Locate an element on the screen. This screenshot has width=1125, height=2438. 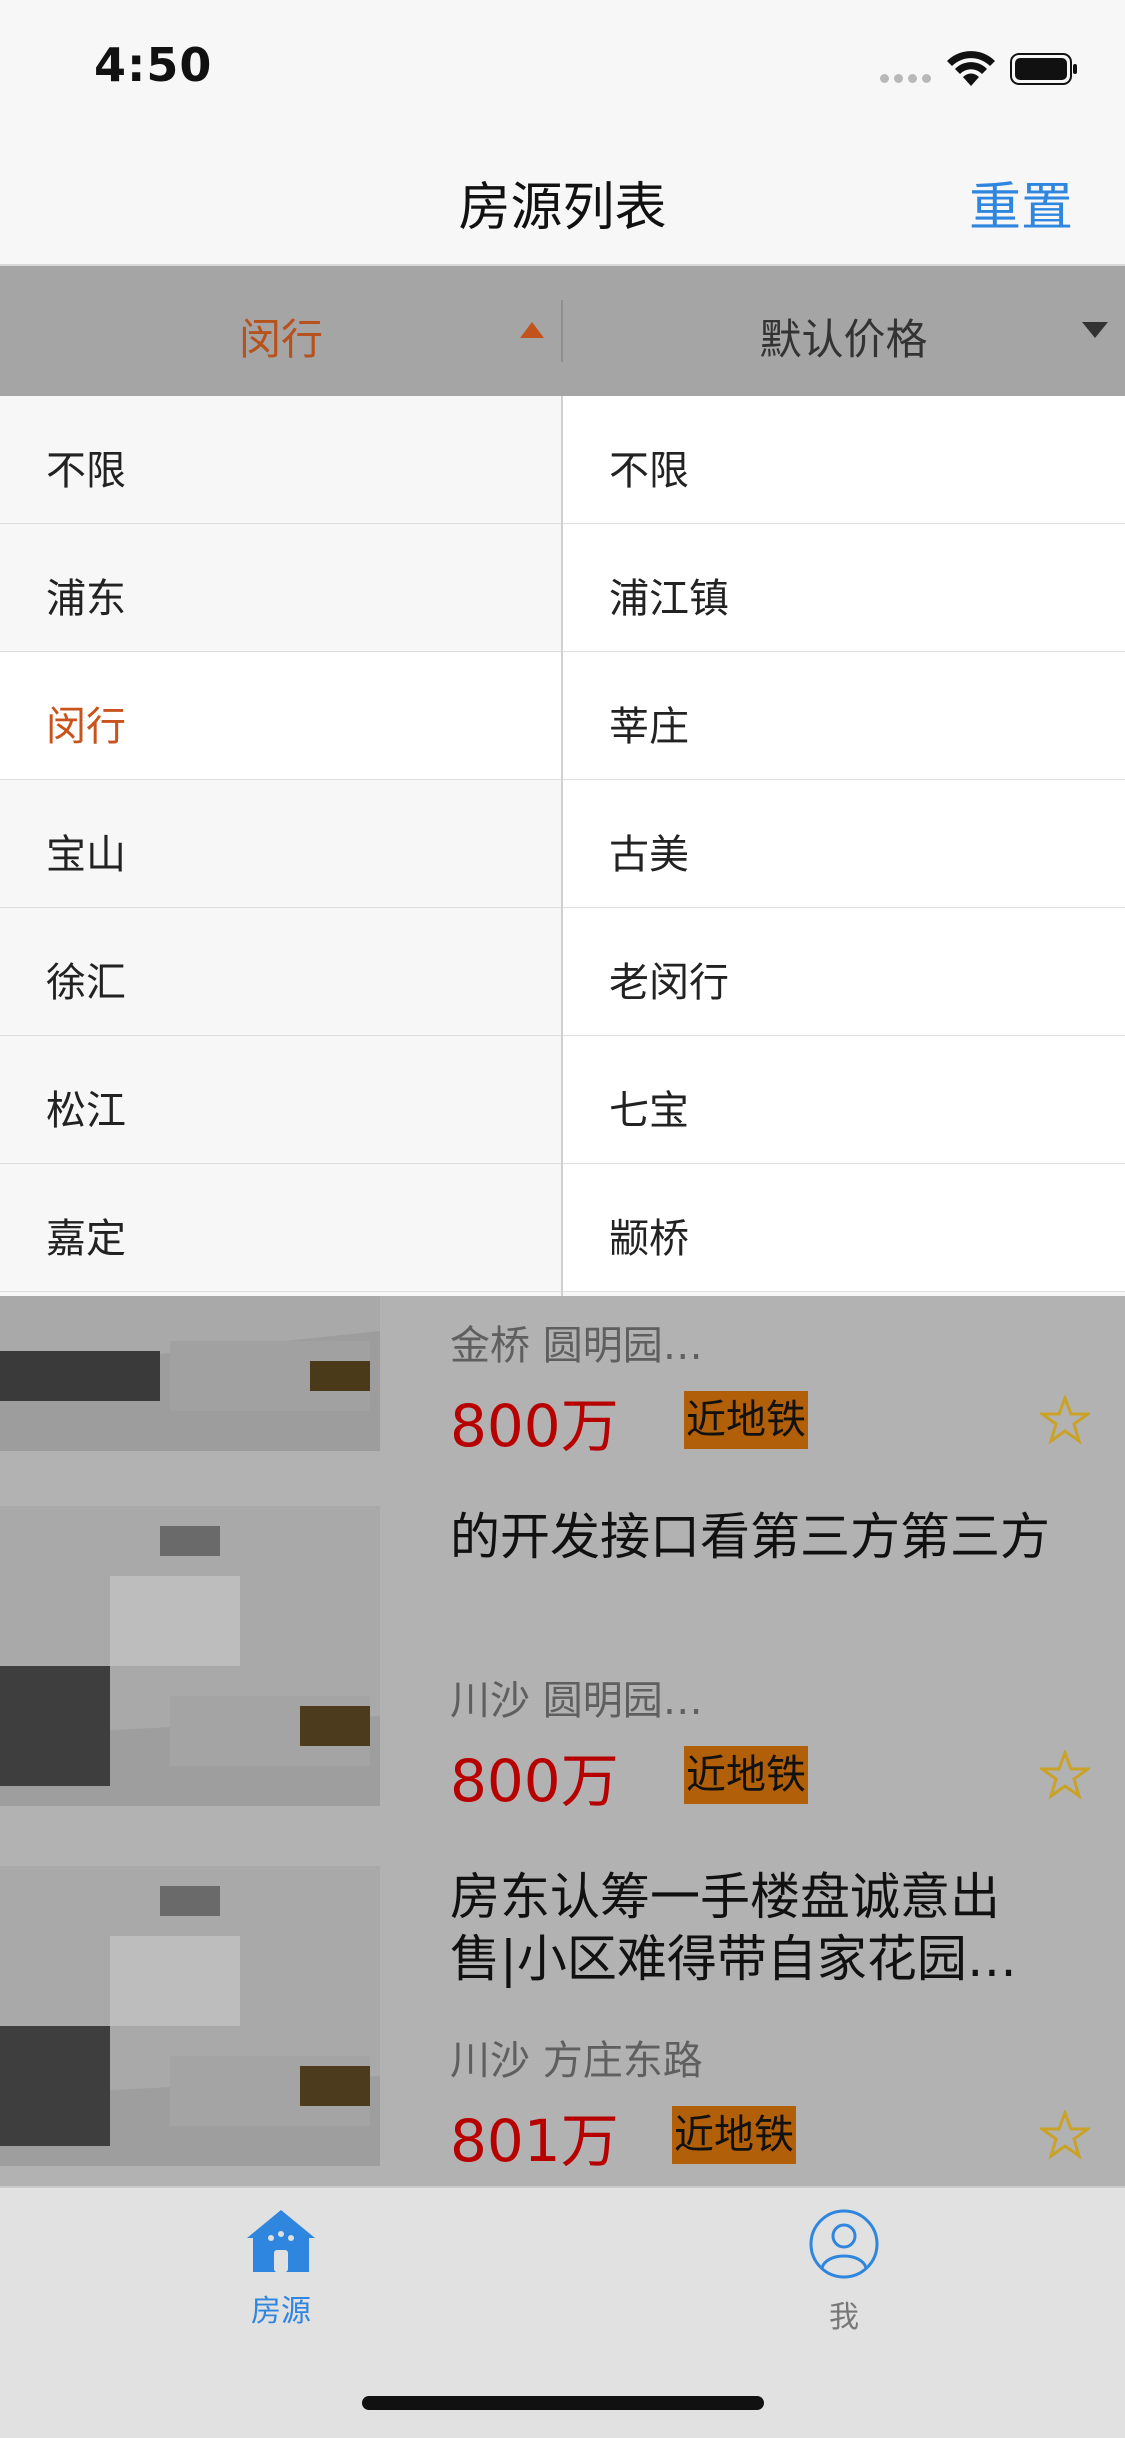
status-time: 4:50 is located at coordinates (153, 65).